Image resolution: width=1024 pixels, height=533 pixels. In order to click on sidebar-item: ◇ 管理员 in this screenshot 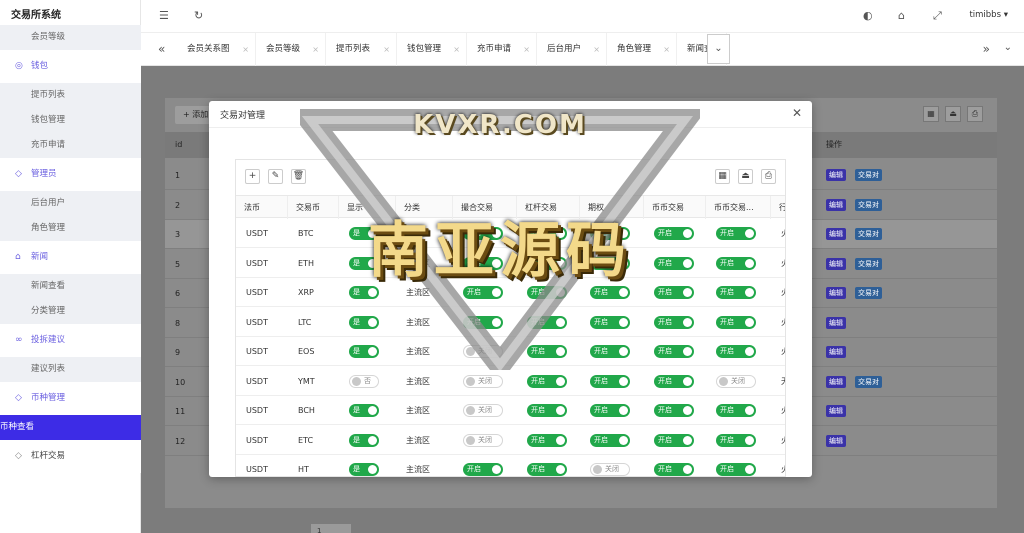, I will do `click(70, 174)`.